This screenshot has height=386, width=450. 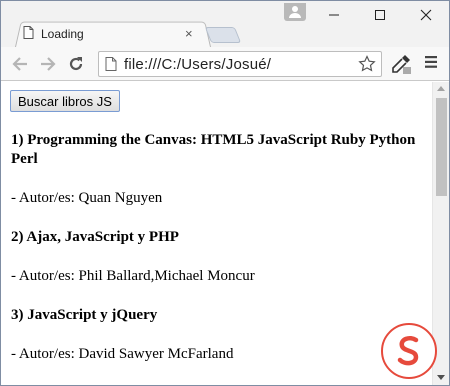 What do you see at coordinates (122, 354) in the screenshot?
I see `book-author: - Autor/es: David Sawyer McFarland` at bounding box center [122, 354].